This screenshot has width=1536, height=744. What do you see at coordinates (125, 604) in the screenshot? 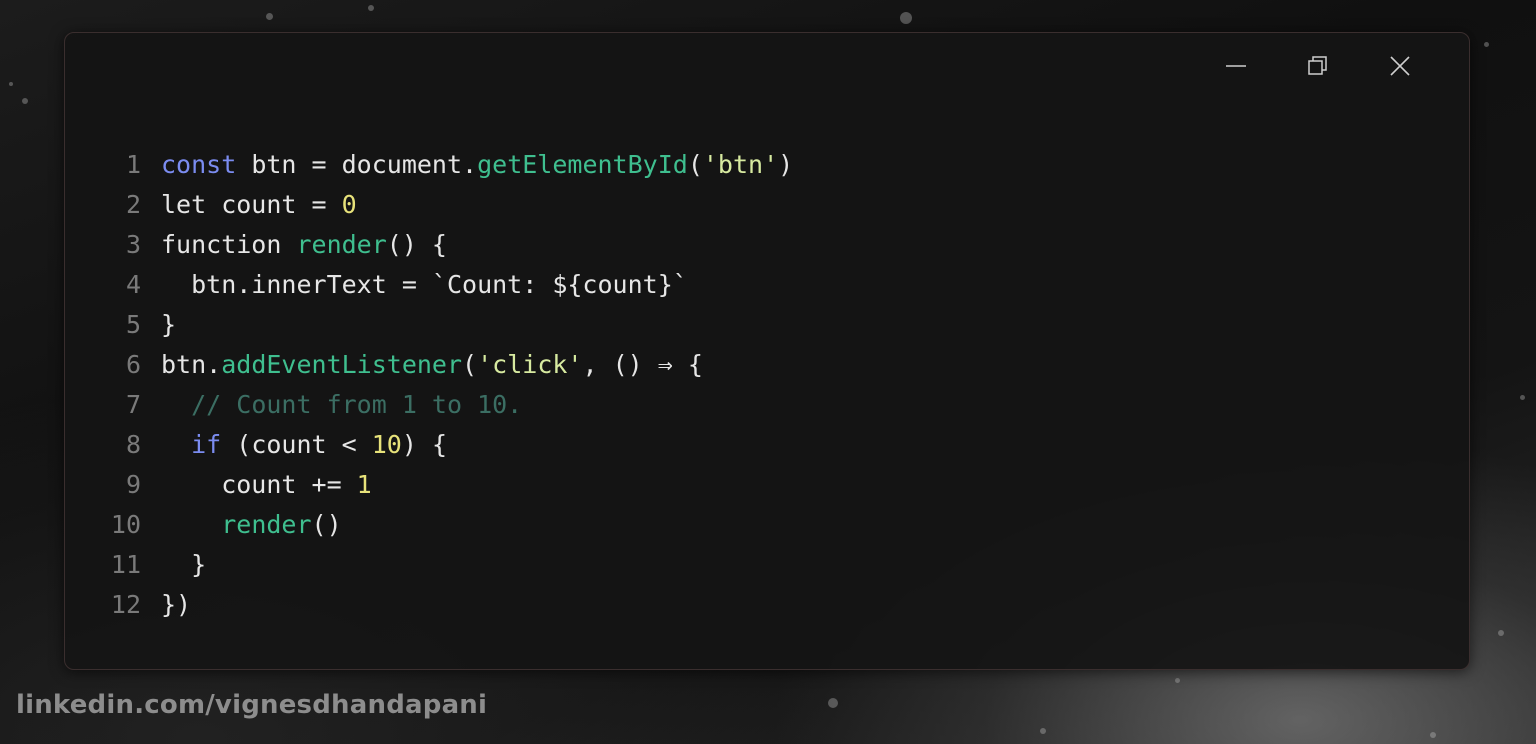
I see `line-number: 12` at bounding box center [125, 604].